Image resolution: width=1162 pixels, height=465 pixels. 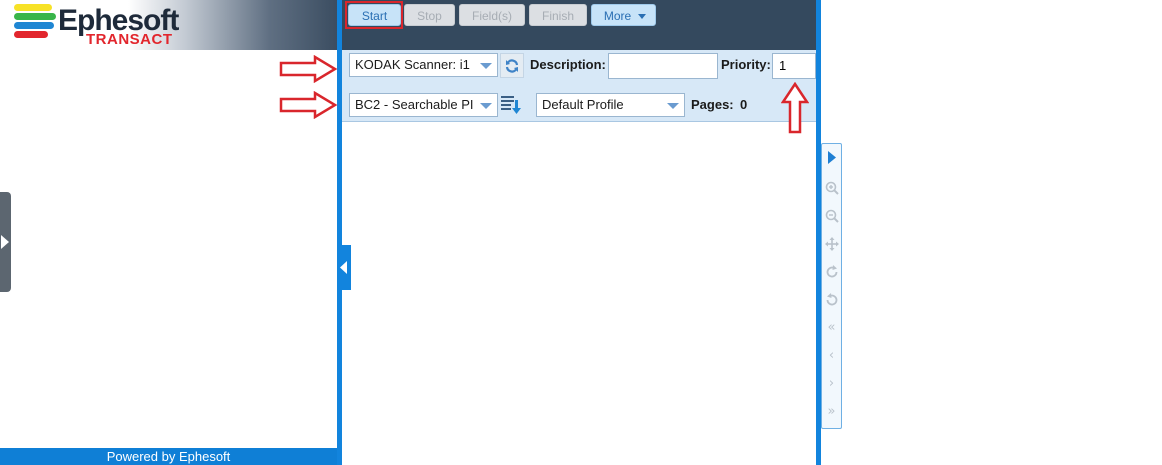 I want to click on logo-bar: Ephesoft TRANSACT, so click(x=168, y=25).